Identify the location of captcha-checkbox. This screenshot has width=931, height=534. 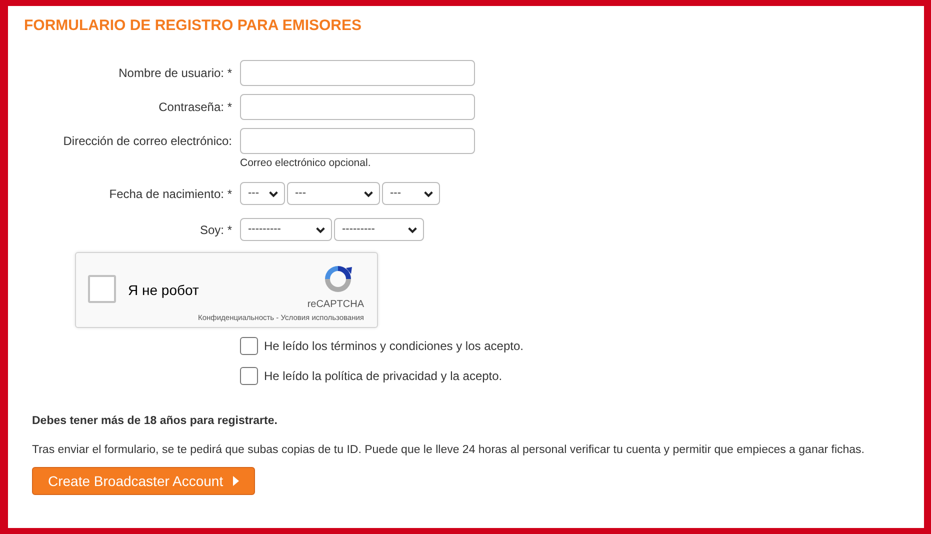
(102, 289).